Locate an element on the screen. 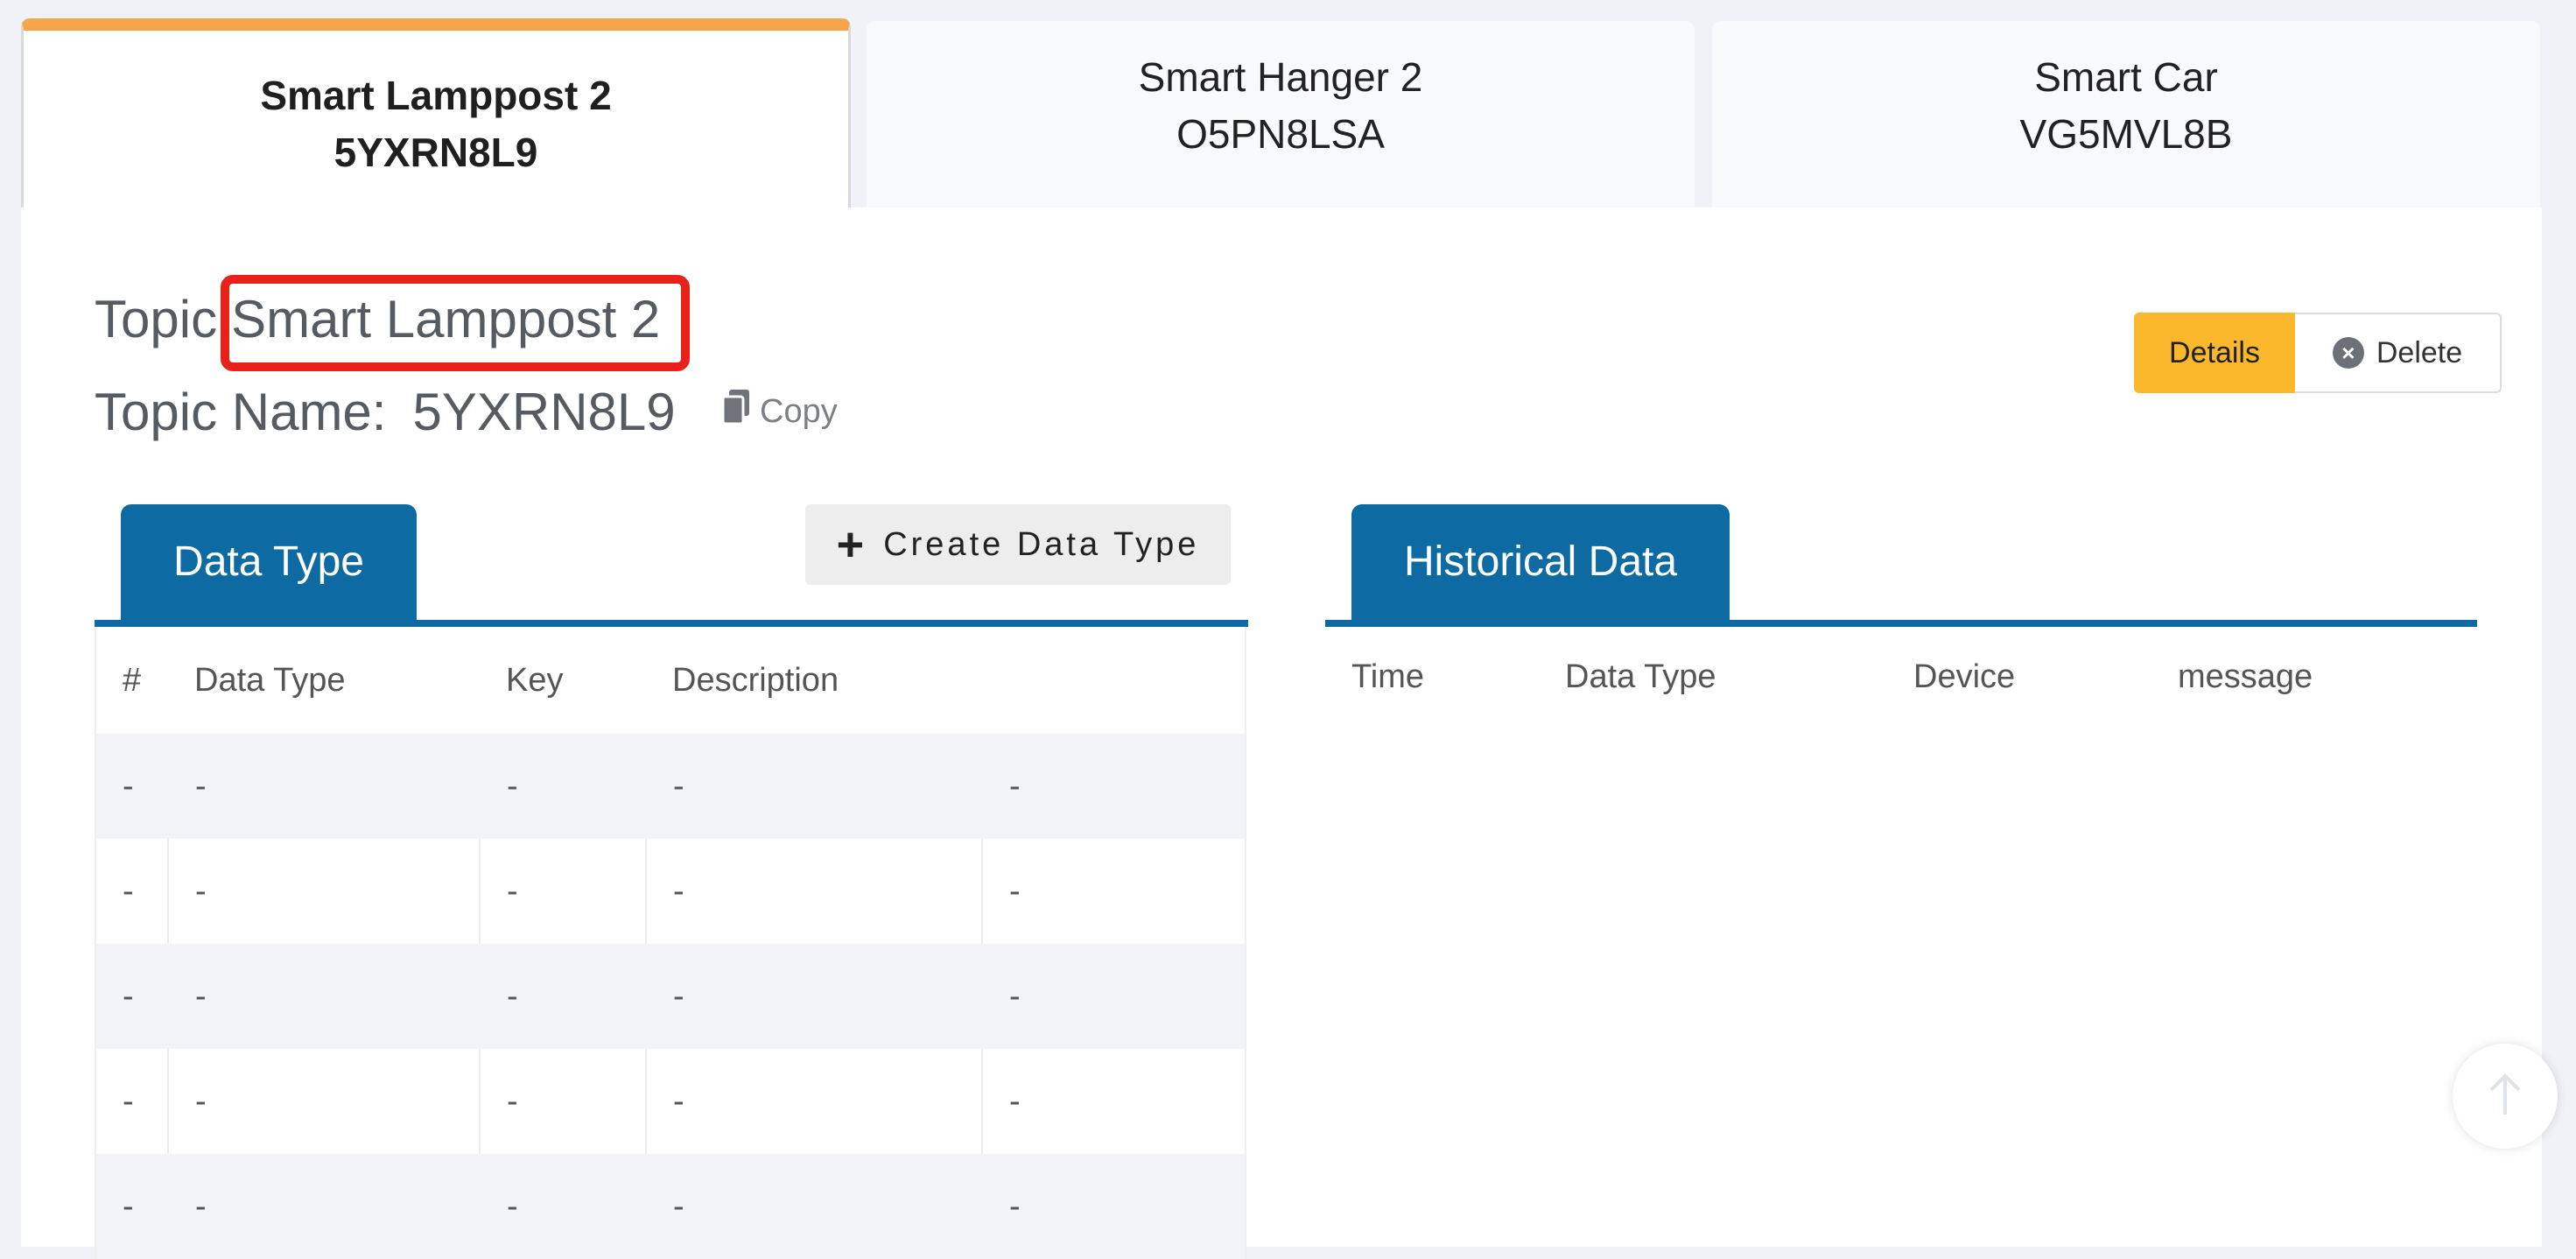  copy-button: Copy is located at coordinates (779, 412).